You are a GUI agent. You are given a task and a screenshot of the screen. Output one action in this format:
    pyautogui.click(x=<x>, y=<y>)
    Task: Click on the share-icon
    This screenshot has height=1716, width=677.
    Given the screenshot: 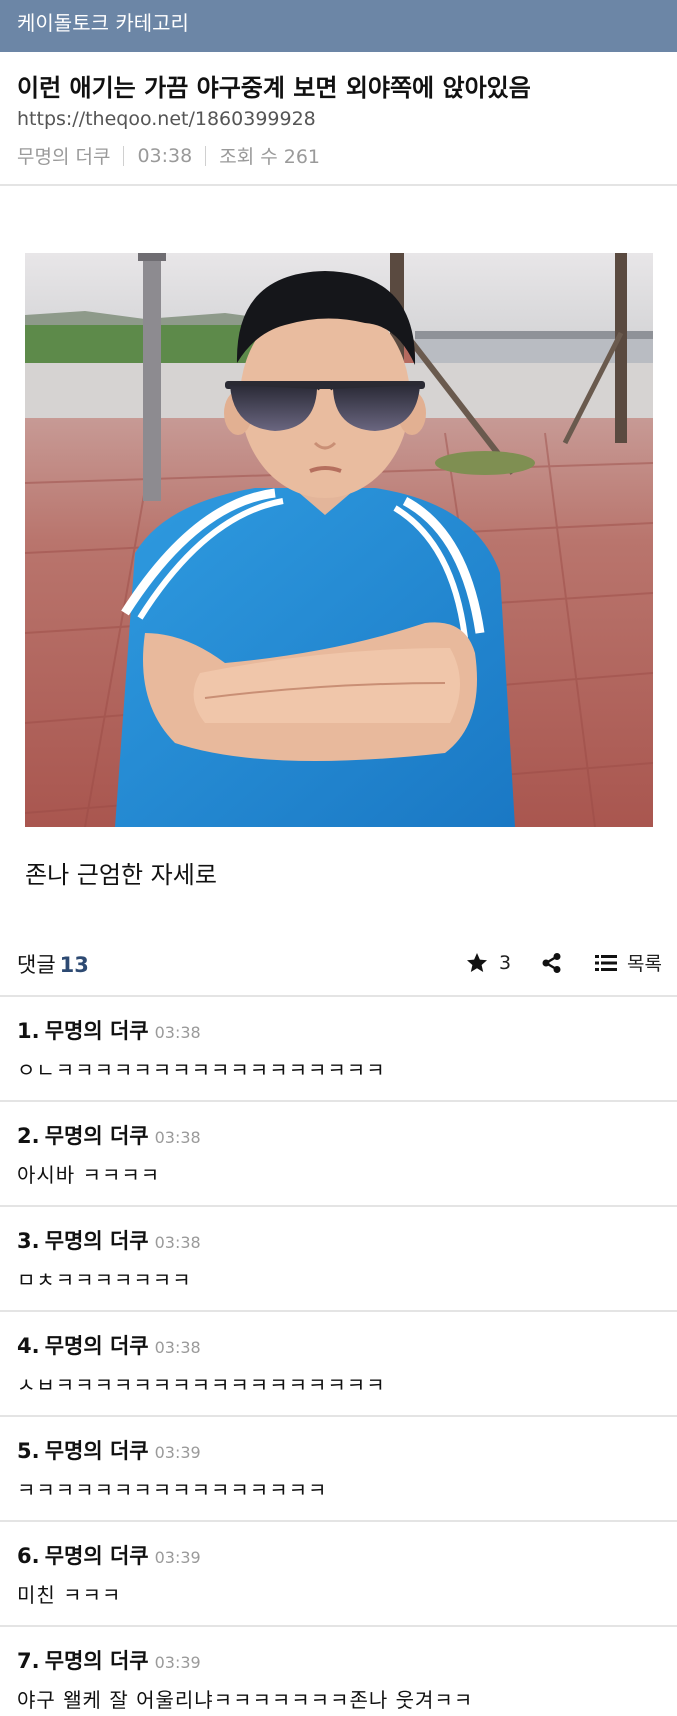 What is the action you would take?
    pyautogui.click(x=552, y=963)
    